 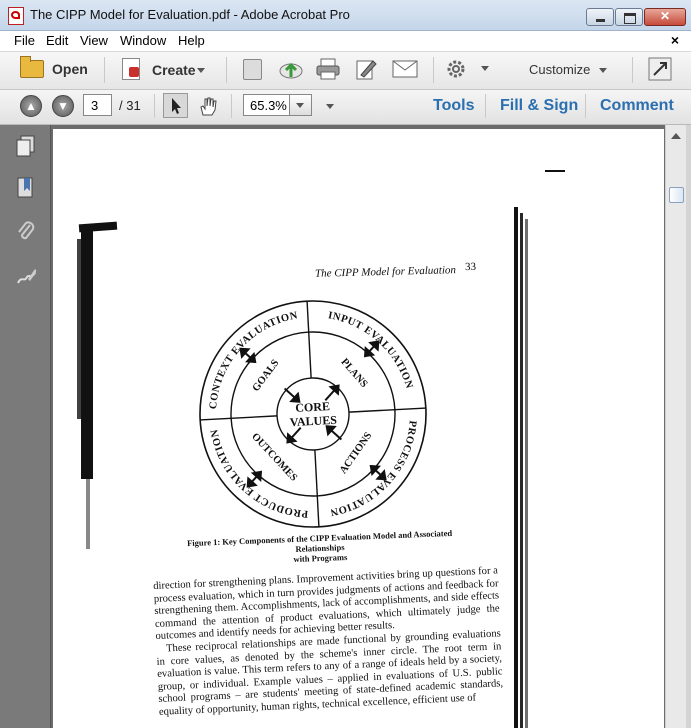 I want to click on customize-dropdown-icon, so click(x=603, y=70).